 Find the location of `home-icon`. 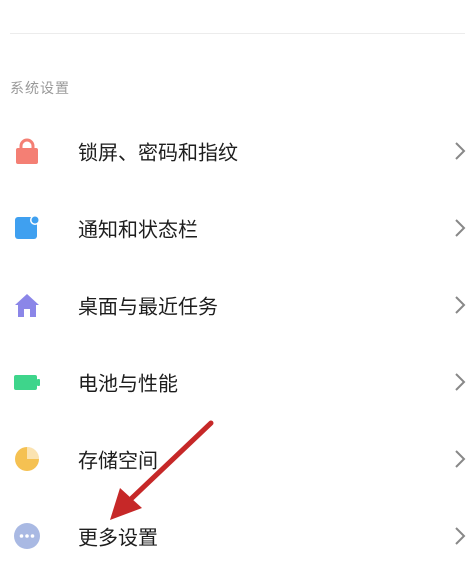

home-icon is located at coordinates (27, 305).